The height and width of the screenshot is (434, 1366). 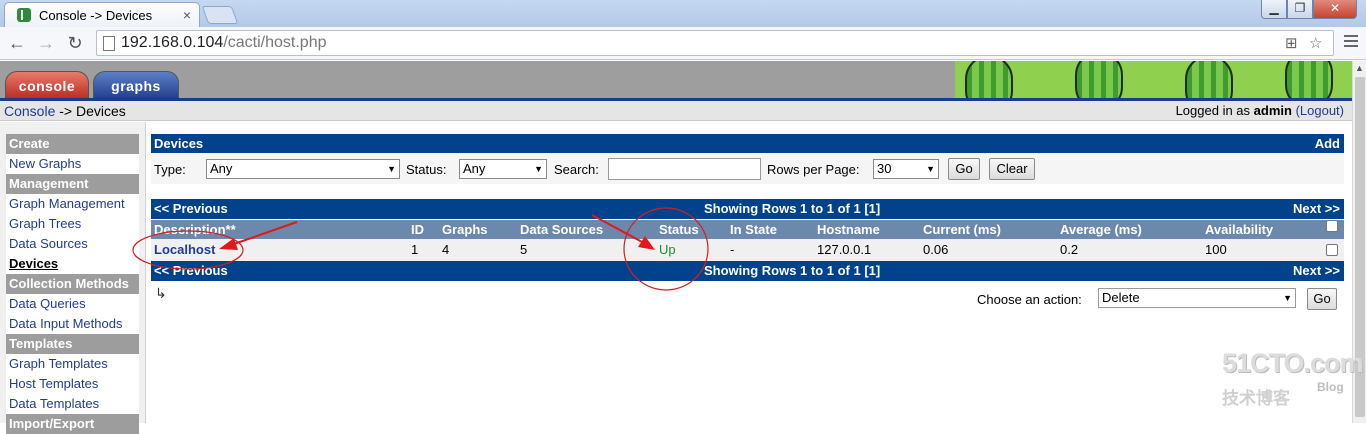 What do you see at coordinates (420, 249) in the screenshot?
I see `red-annotation-overlay` at bounding box center [420, 249].